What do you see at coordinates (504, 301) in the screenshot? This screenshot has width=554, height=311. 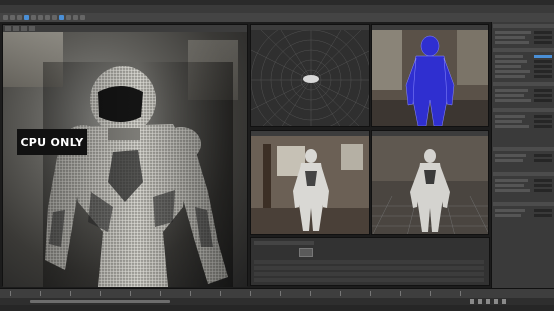 I see `playback-end-icon` at bounding box center [504, 301].